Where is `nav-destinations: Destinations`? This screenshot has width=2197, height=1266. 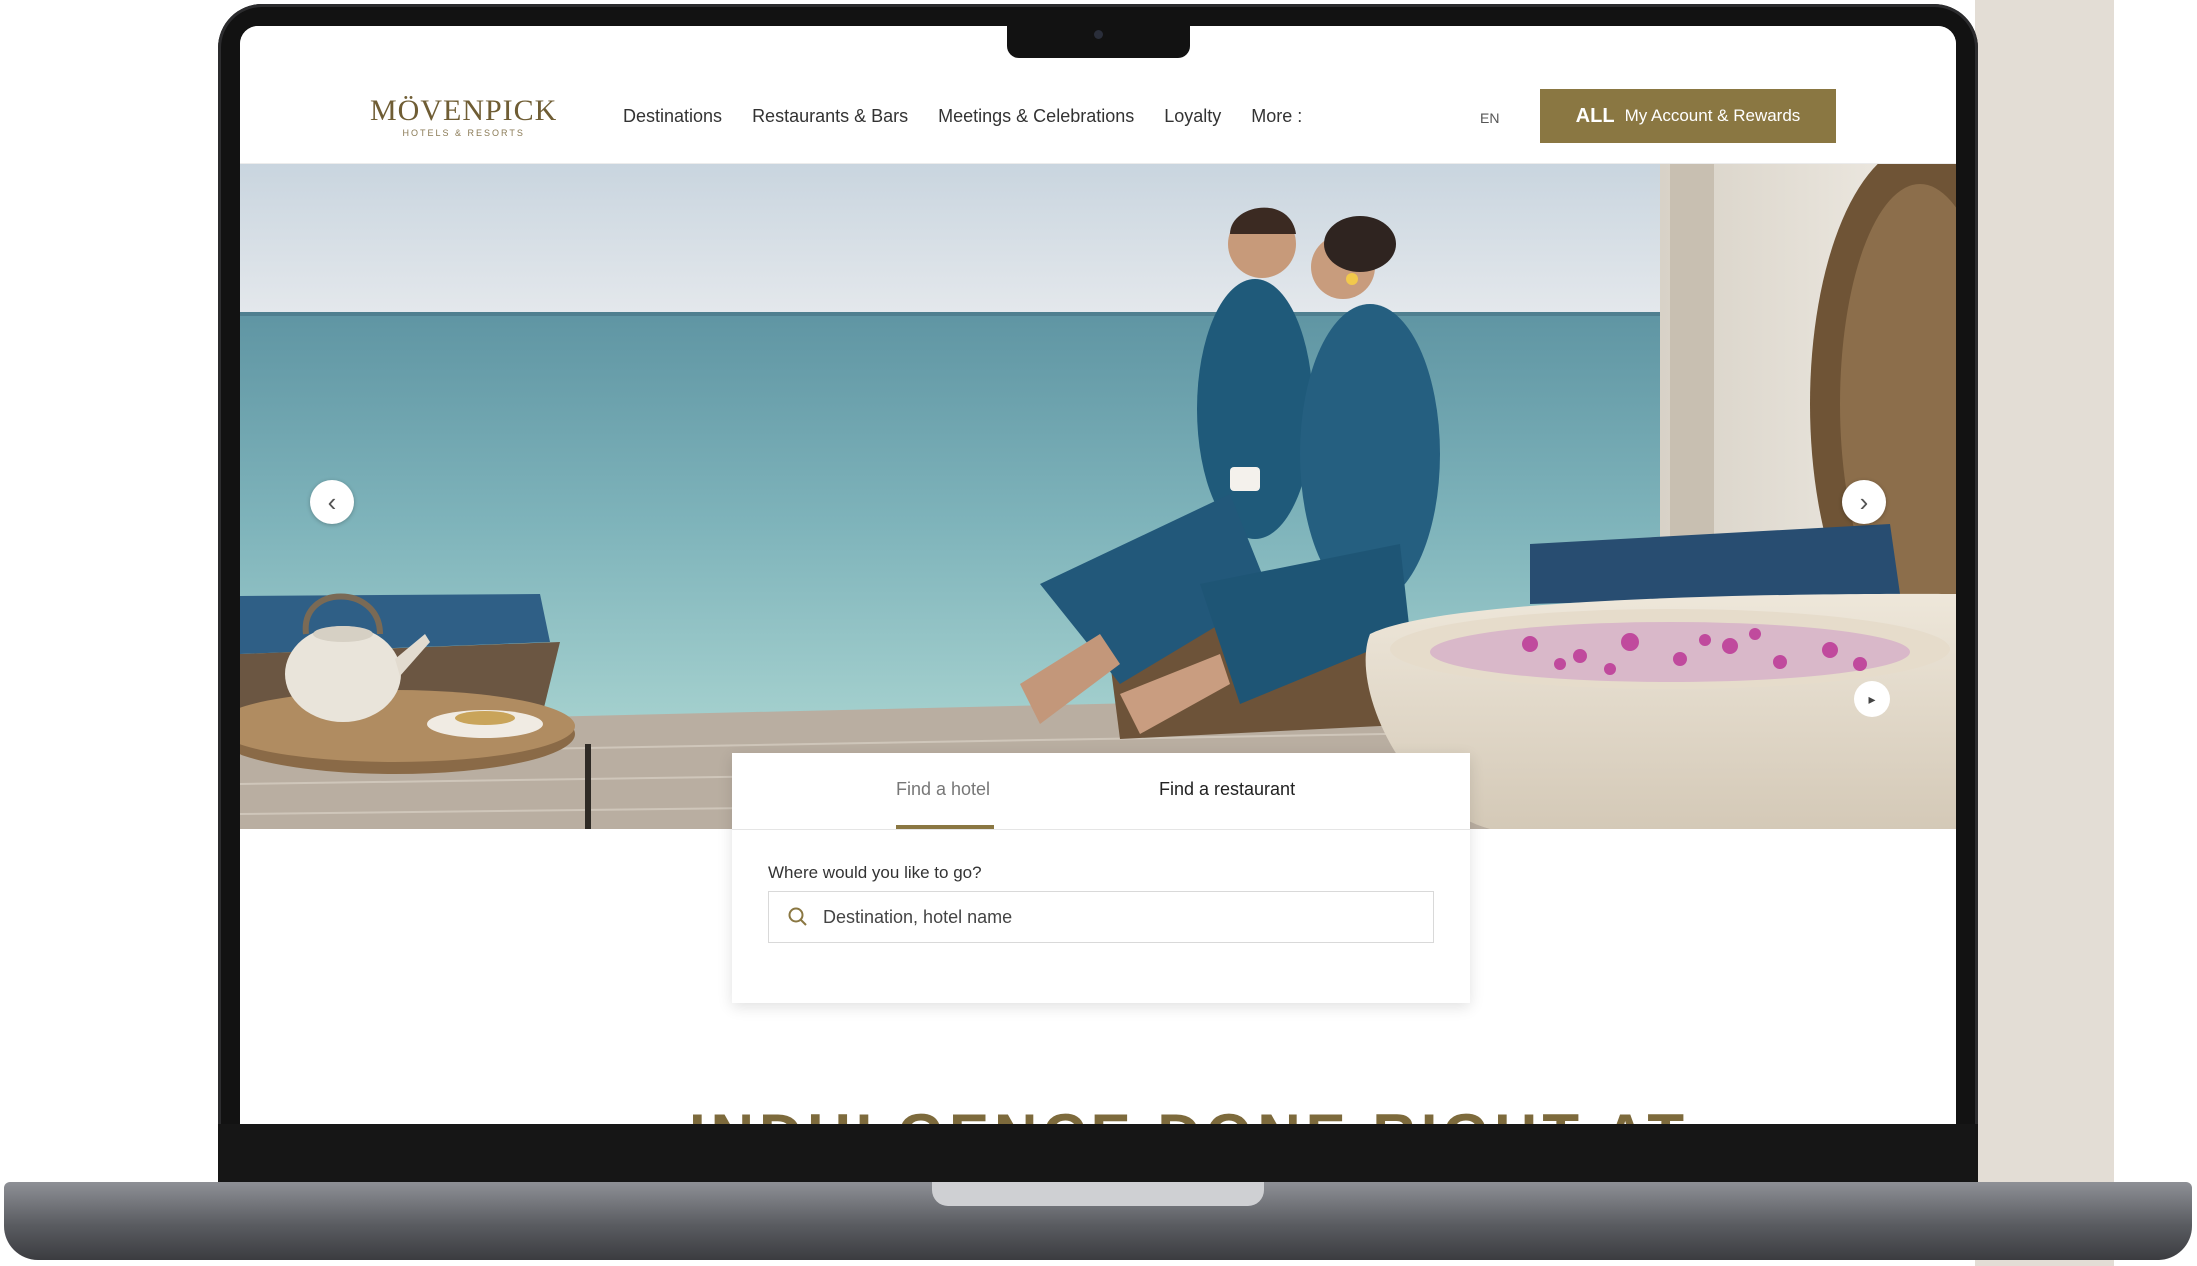
nav-destinations: Destinations is located at coordinates (672, 116).